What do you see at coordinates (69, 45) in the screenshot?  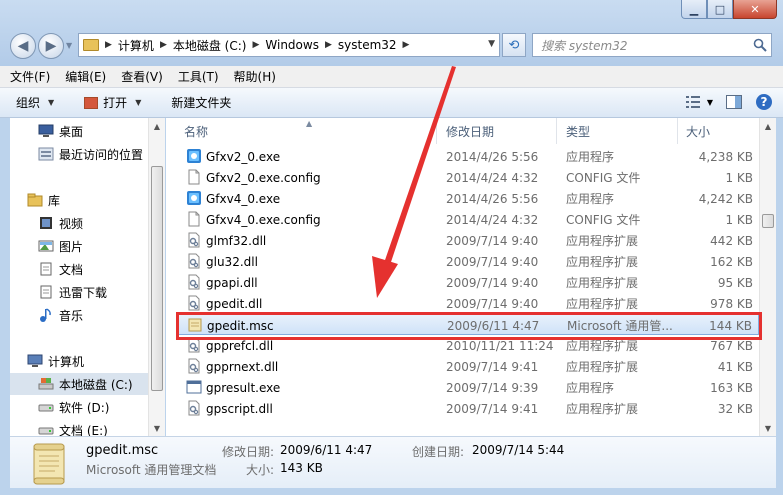 I see `recent-pages-dropdown-icon: ▼` at bounding box center [69, 45].